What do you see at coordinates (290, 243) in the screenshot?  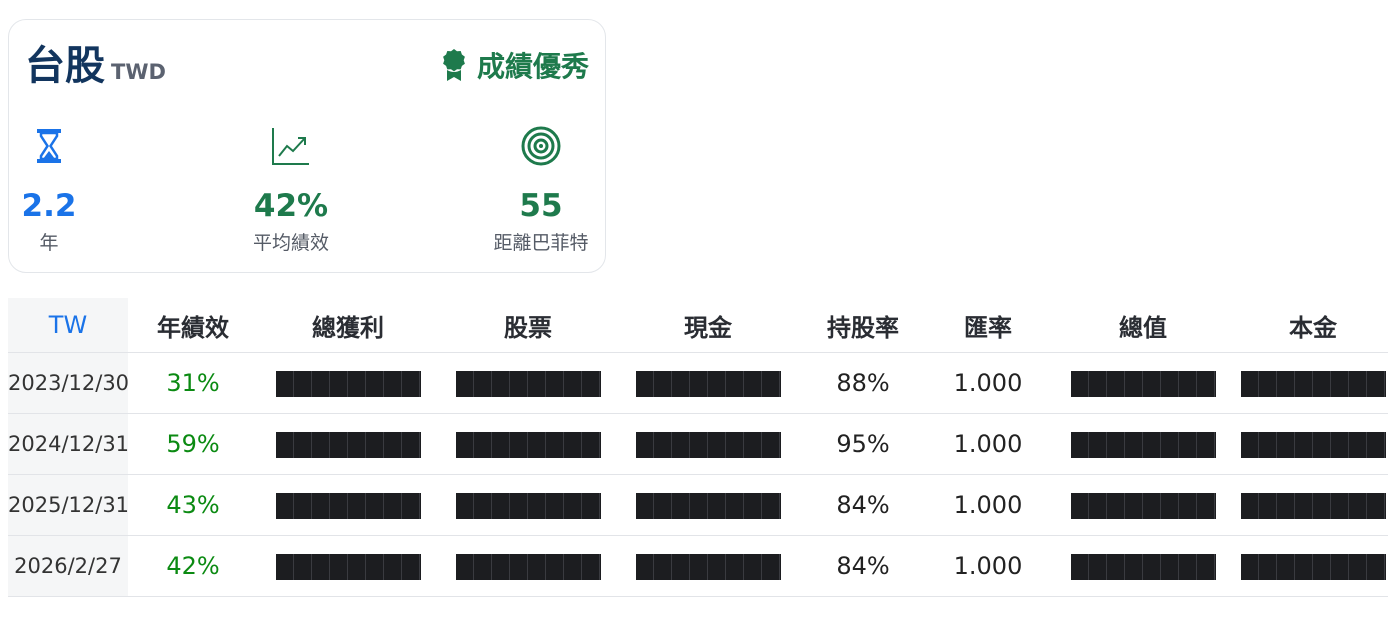 I see `average-return-label: 平均績效` at bounding box center [290, 243].